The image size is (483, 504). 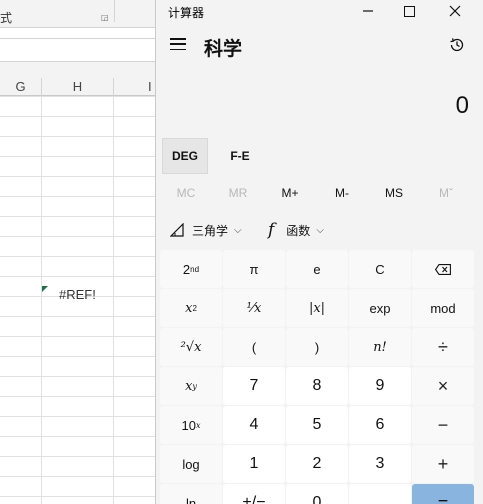 I want to click on digit-2-button: 2, so click(x=317, y=464).